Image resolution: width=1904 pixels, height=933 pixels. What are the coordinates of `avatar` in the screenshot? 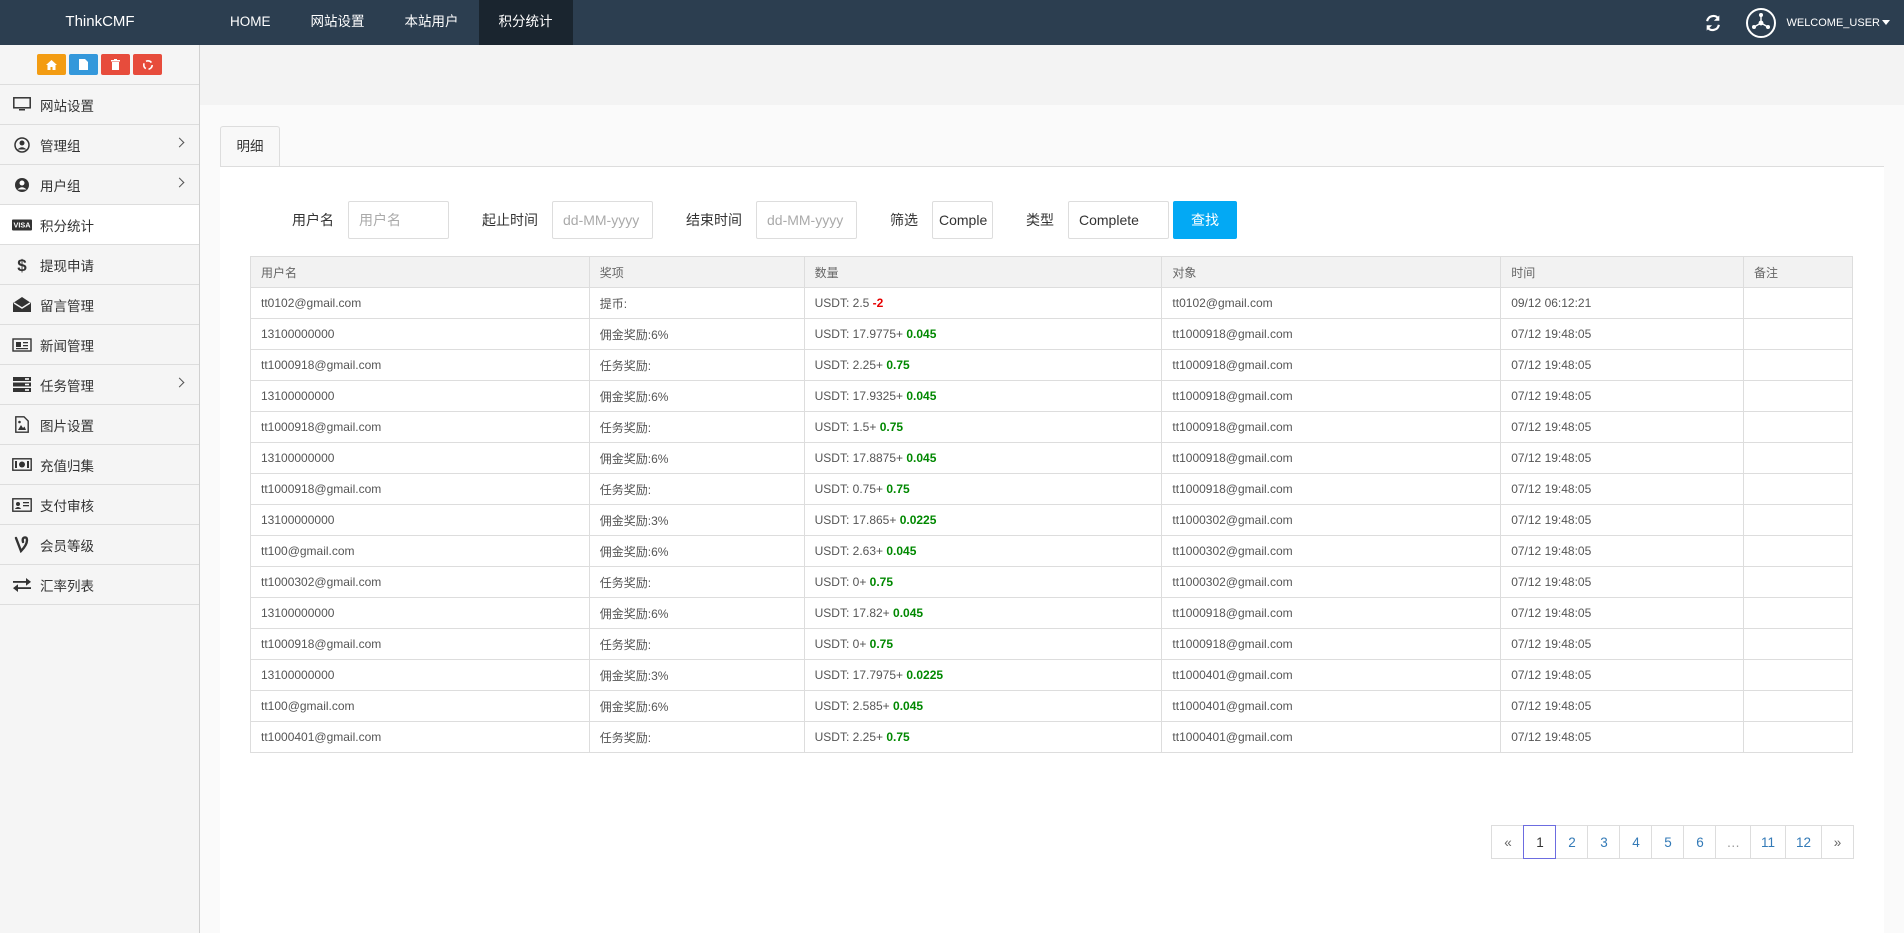 It's located at (1761, 22).